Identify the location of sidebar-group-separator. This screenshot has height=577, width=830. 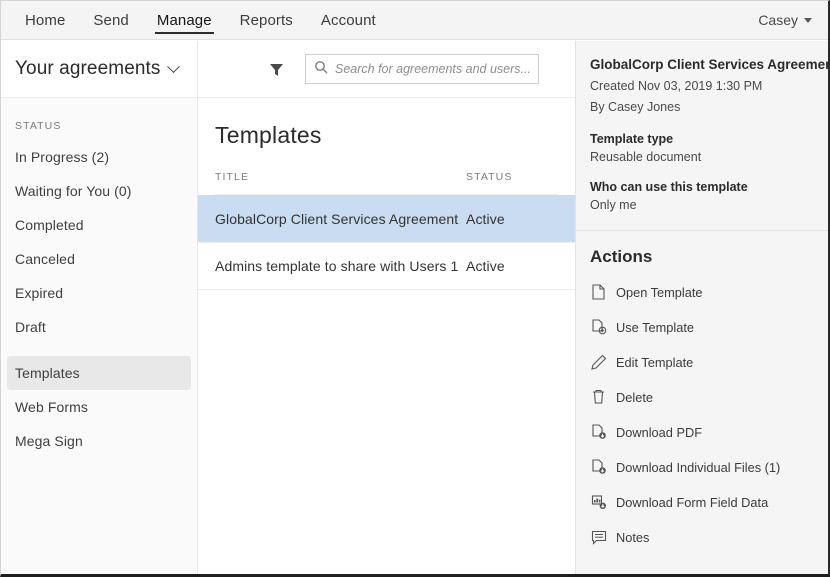
(99, 350).